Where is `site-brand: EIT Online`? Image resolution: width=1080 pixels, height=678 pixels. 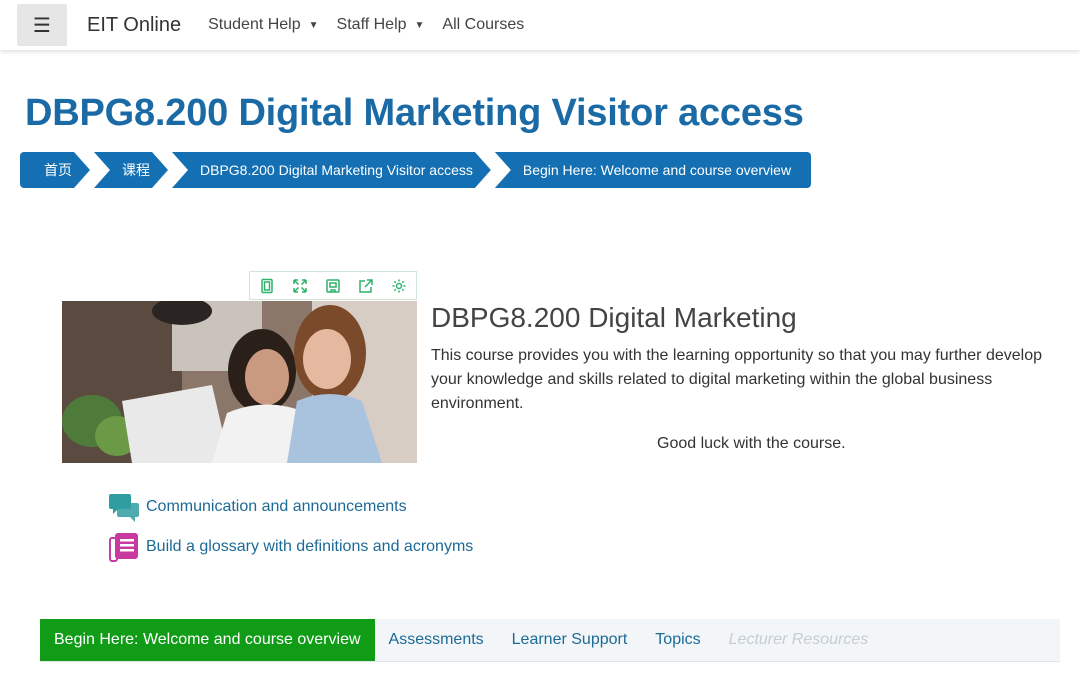
site-brand: EIT Online is located at coordinates (134, 25).